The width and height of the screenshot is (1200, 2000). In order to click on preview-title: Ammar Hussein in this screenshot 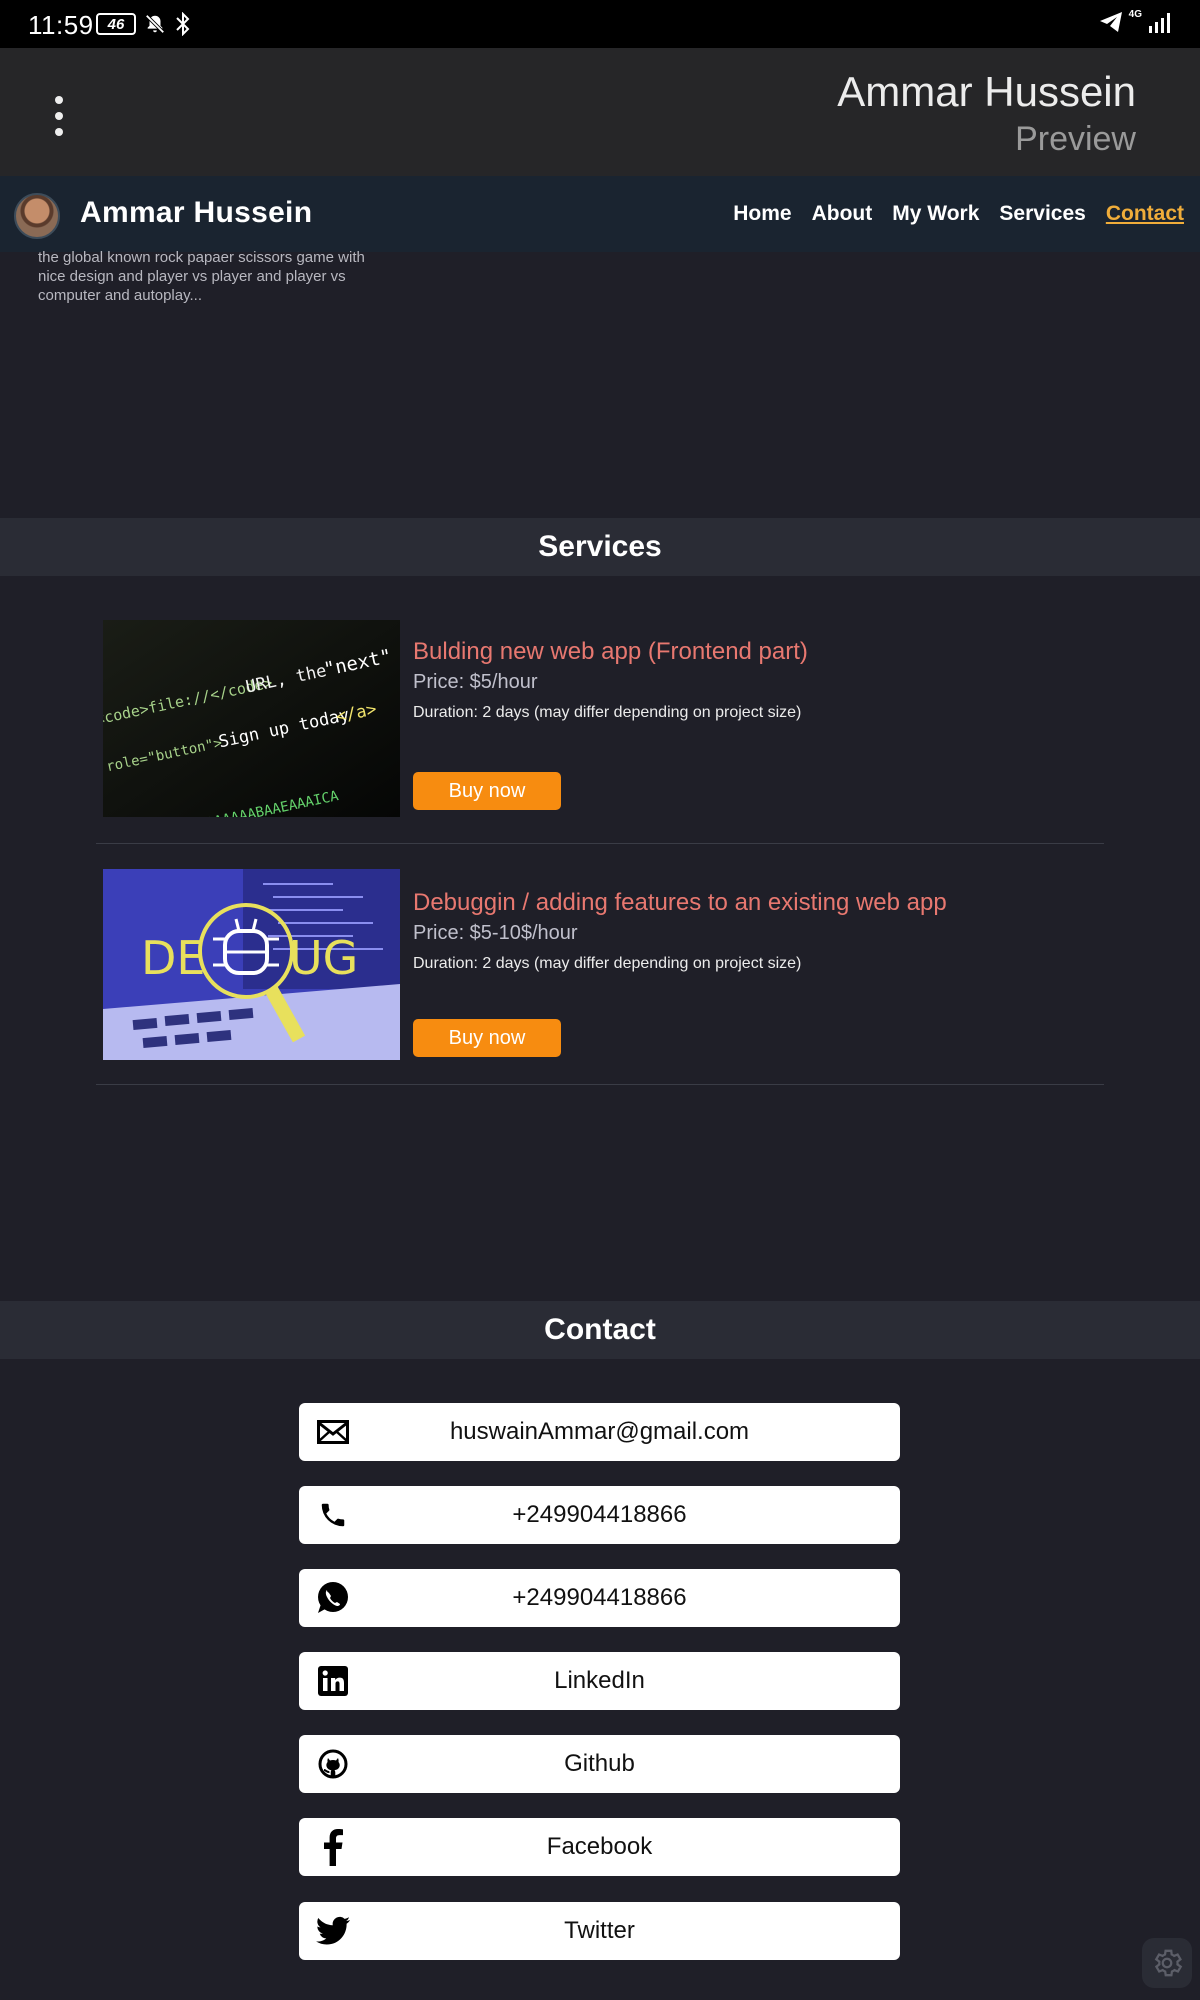, I will do `click(986, 91)`.